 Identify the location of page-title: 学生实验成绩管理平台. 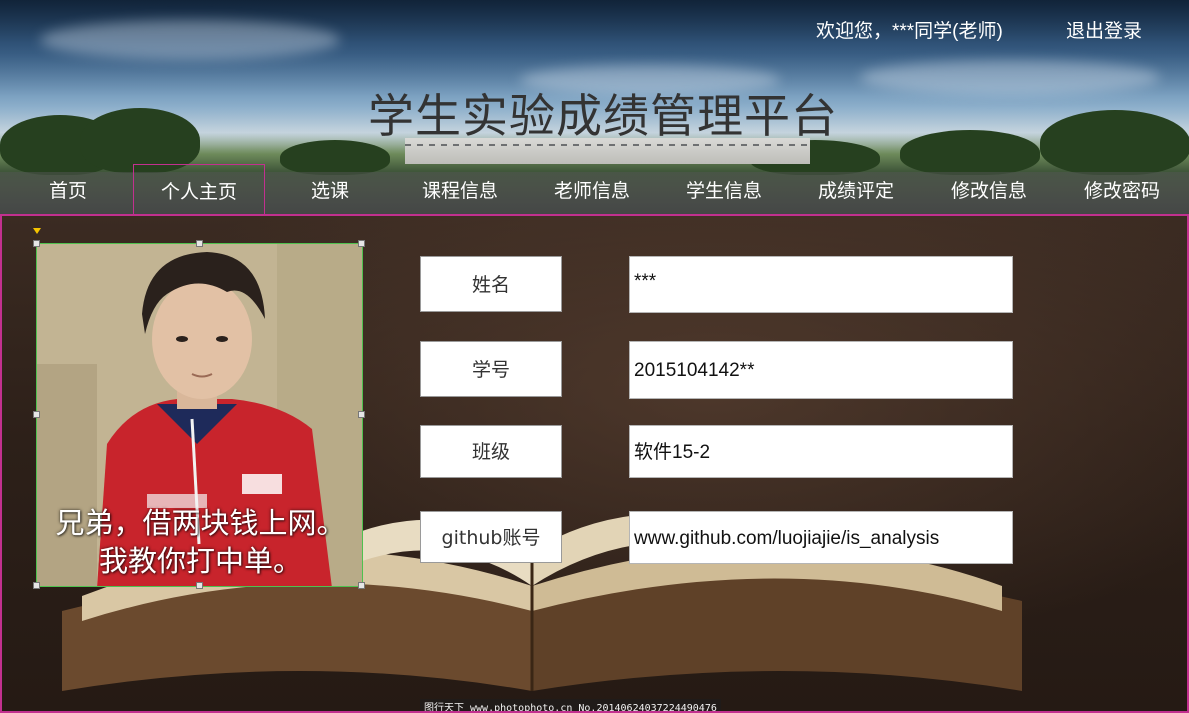
(603, 116).